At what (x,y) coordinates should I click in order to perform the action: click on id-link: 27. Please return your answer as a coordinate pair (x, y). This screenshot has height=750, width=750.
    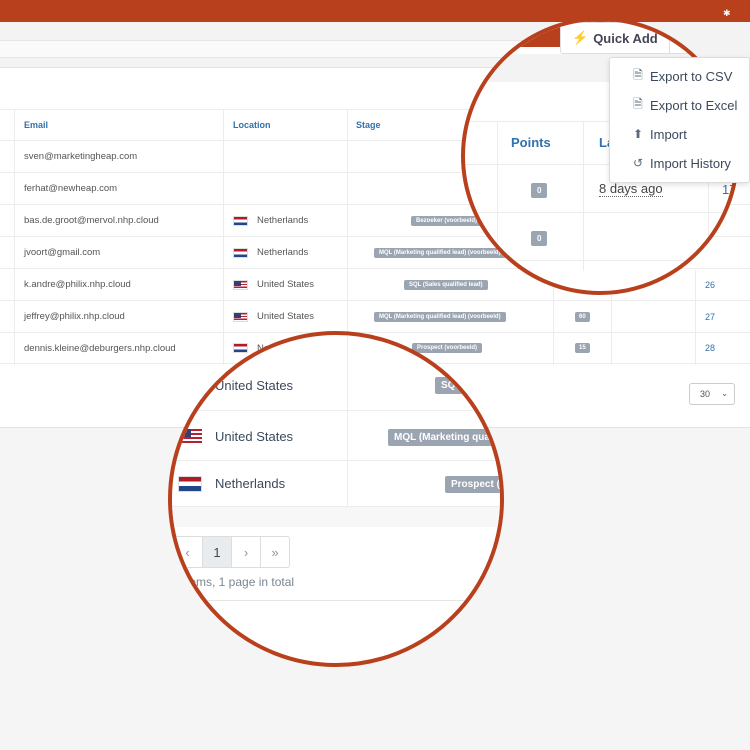
    Looking at the image, I should click on (710, 316).